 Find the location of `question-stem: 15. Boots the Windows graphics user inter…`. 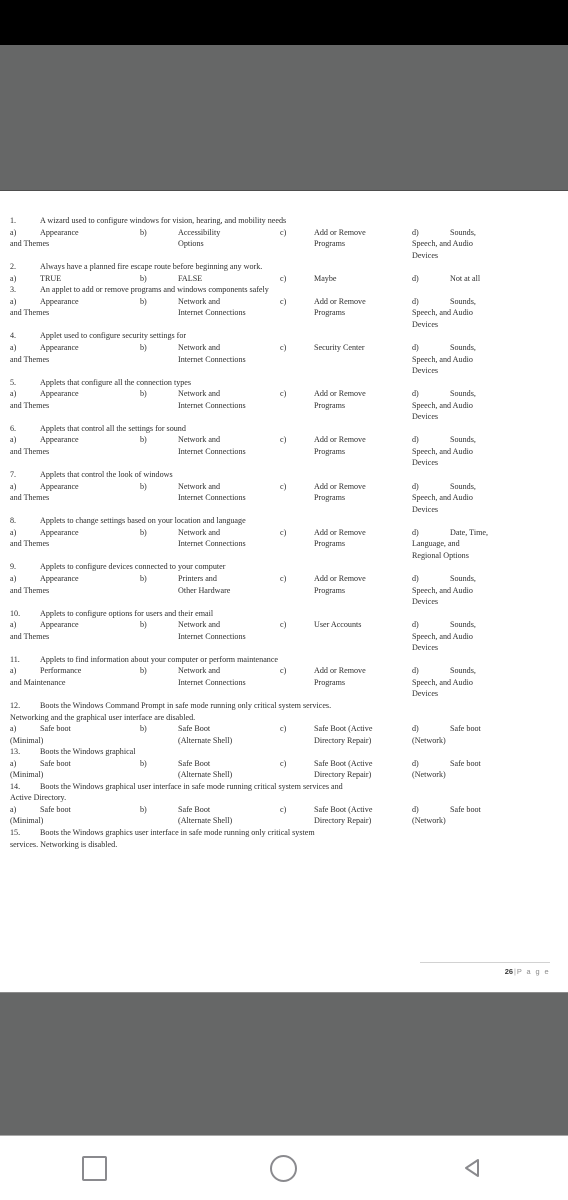

question-stem: 15. Boots the Windows graphics user inter… is located at coordinates (282, 833).